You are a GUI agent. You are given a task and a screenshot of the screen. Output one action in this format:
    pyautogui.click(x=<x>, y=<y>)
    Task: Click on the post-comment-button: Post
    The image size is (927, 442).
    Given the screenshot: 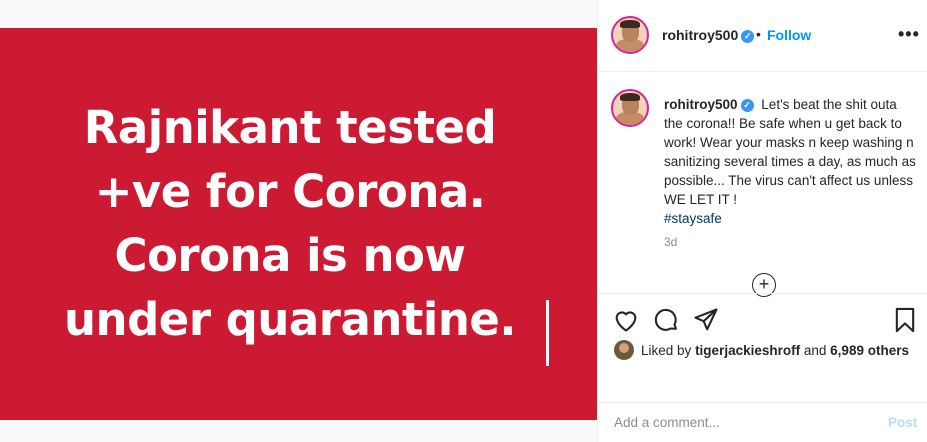 What is the action you would take?
    pyautogui.click(x=902, y=422)
    